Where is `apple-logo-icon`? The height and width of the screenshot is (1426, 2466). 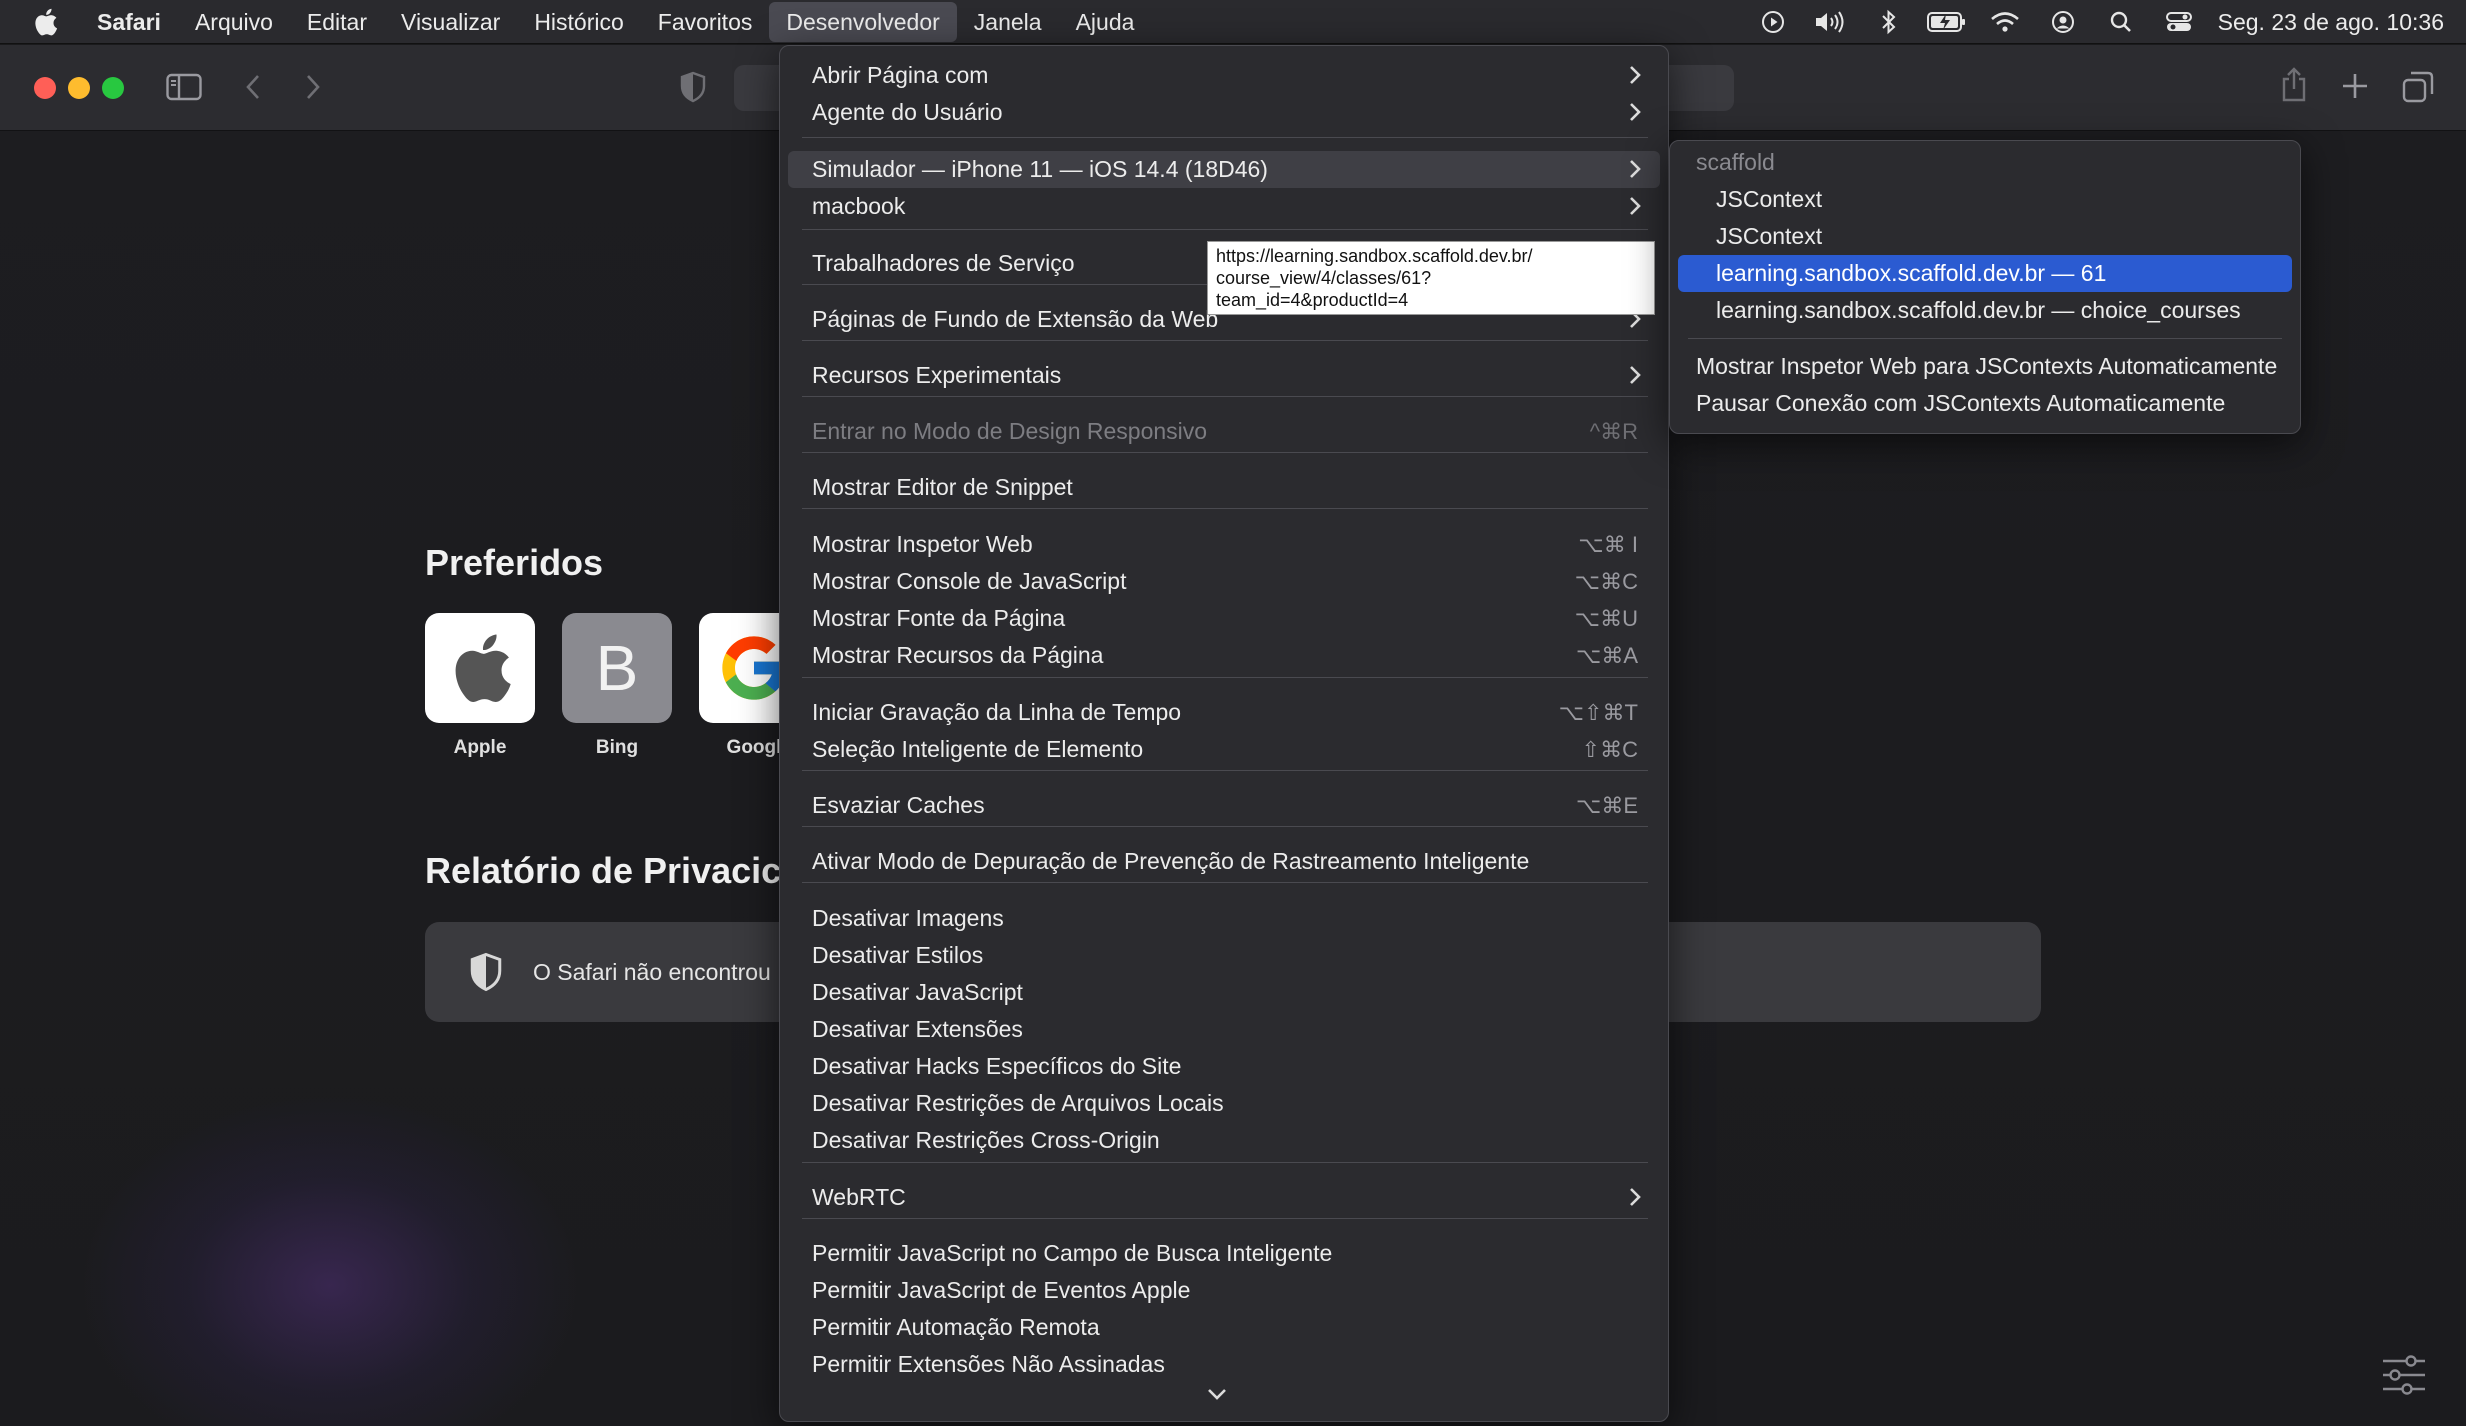
apple-logo-icon is located at coordinates (480, 668).